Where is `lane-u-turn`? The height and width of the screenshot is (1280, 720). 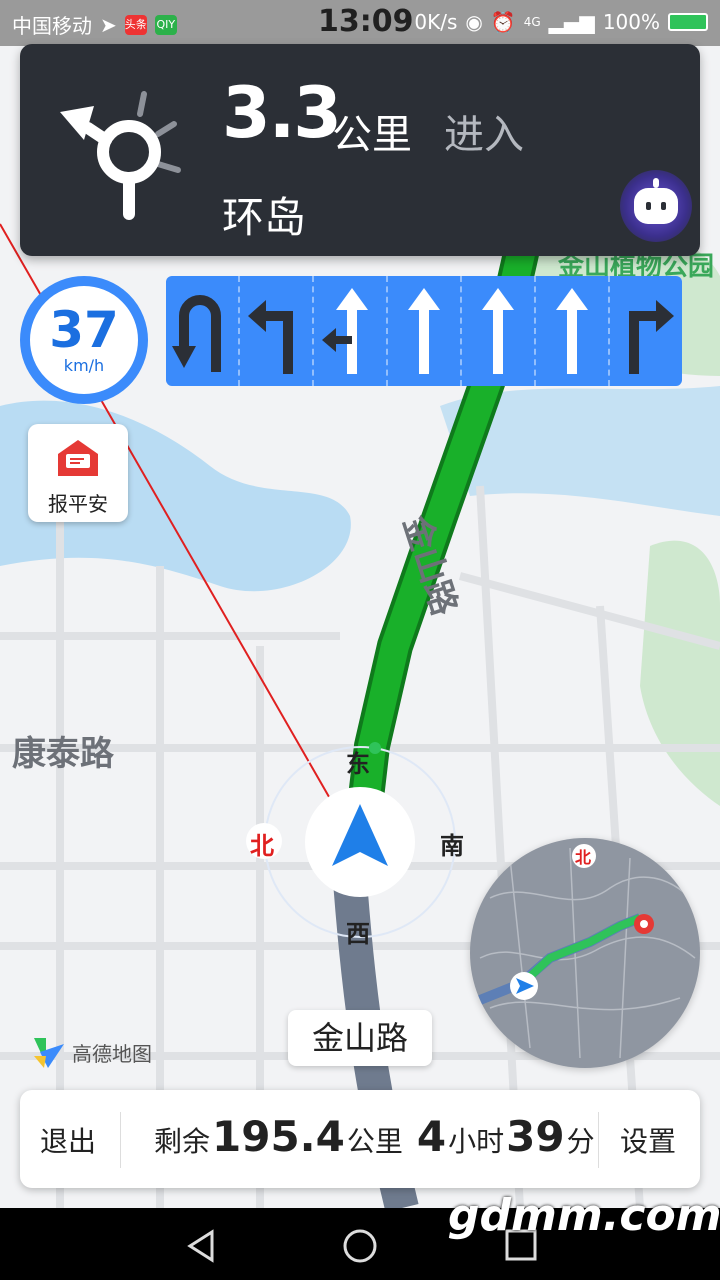 lane-u-turn is located at coordinates (203, 331).